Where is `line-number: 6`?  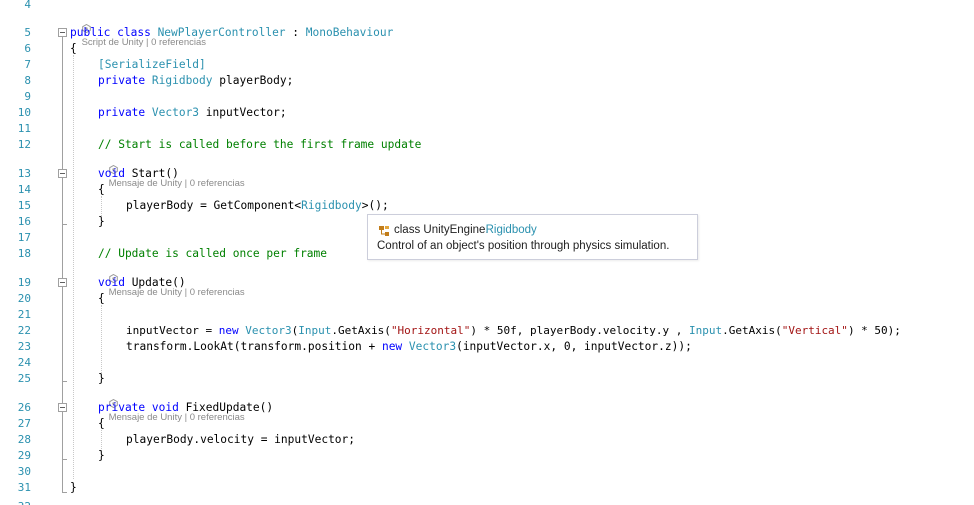 line-number: 6 is located at coordinates (27, 48).